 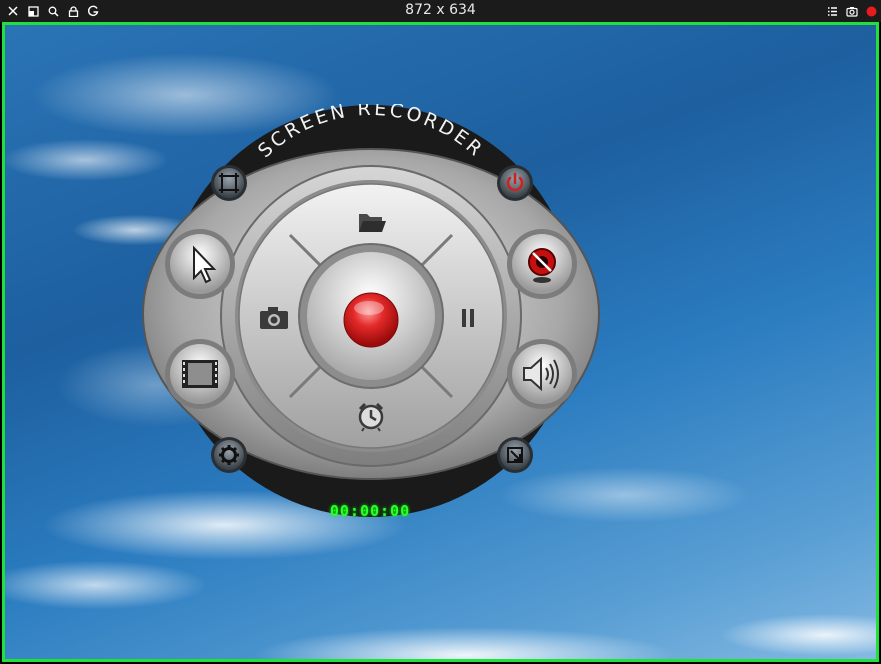 I want to click on open-folder-button, so click(x=371, y=222).